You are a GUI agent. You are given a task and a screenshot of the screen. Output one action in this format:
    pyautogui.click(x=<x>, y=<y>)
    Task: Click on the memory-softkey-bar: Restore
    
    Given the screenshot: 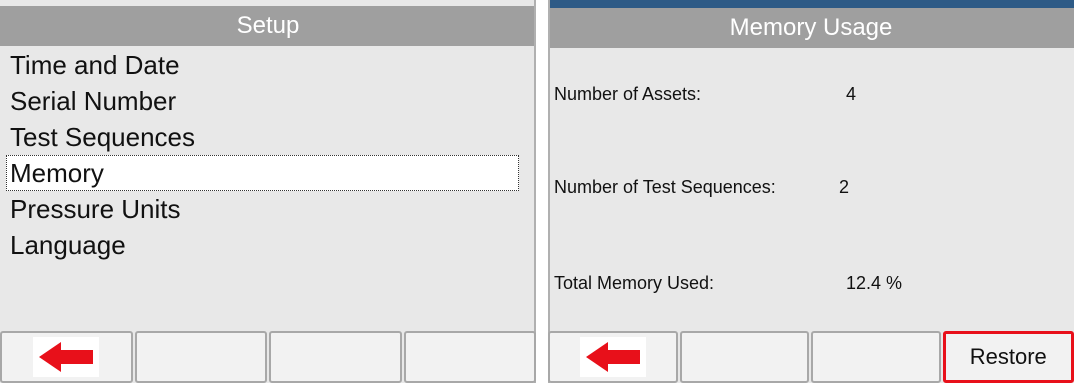 What is the action you would take?
    pyautogui.click(x=811, y=357)
    